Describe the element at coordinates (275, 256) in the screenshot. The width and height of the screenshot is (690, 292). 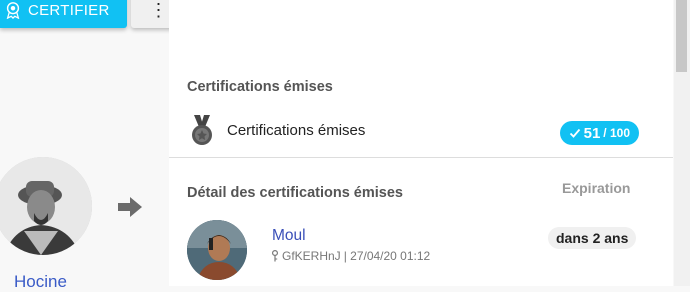
I see `key-icon` at that location.